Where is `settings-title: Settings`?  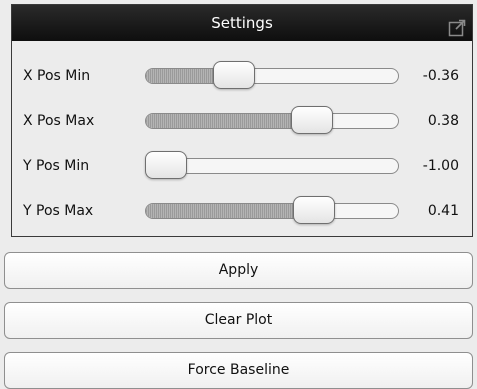 settings-title: Settings is located at coordinates (242, 23).